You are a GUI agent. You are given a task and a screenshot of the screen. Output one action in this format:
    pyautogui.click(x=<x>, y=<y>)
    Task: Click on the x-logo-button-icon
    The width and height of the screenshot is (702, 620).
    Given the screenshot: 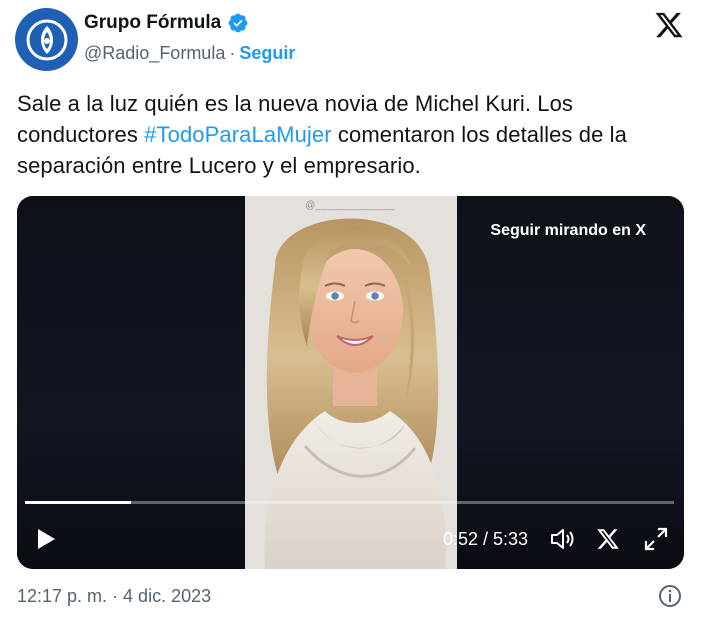 What is the action you would take?
    pyautogui.click(x=608, y=539)
    